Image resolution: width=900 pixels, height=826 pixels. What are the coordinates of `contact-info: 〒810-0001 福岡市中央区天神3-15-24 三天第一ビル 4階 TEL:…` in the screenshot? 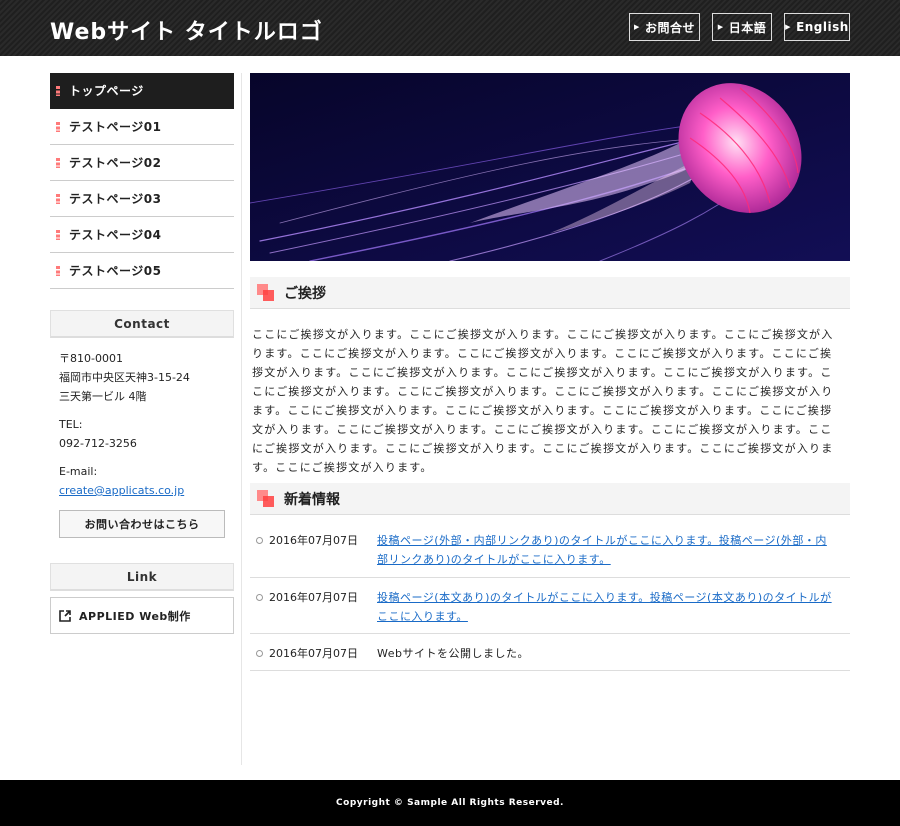 It's located at (146, 424).